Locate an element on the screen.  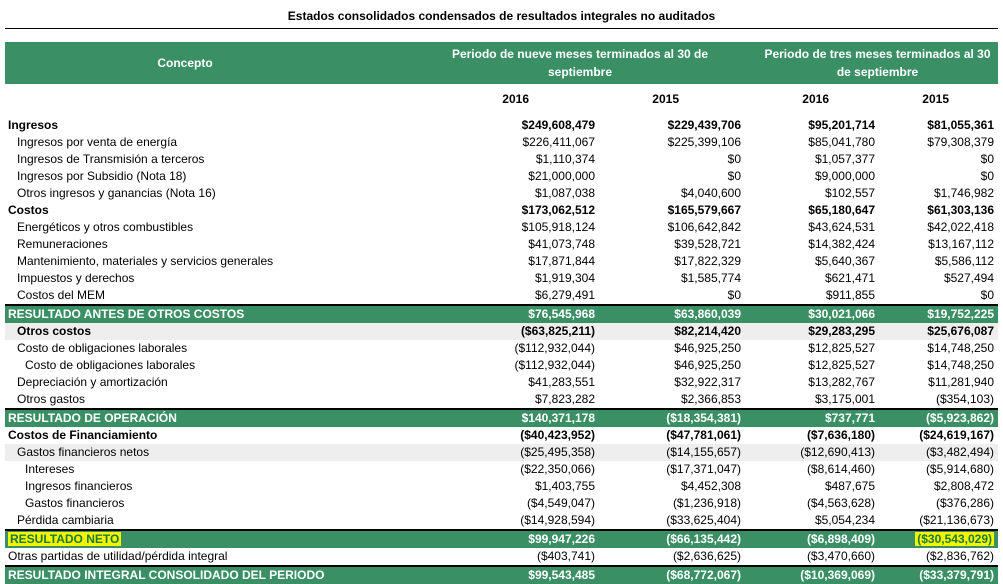
row-value: ($21,136,673) is located at coordinates (956, 520).